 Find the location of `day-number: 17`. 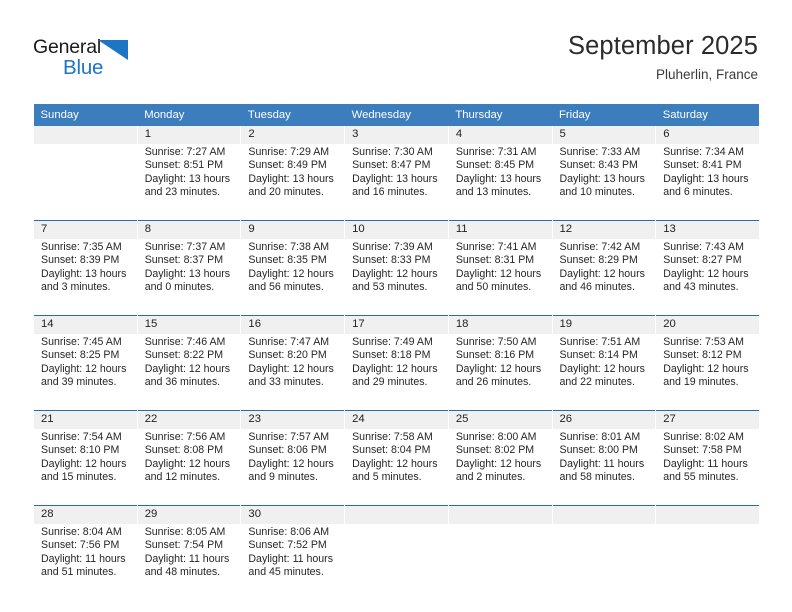

day-number: 17 is located at coordinates (396, 324).